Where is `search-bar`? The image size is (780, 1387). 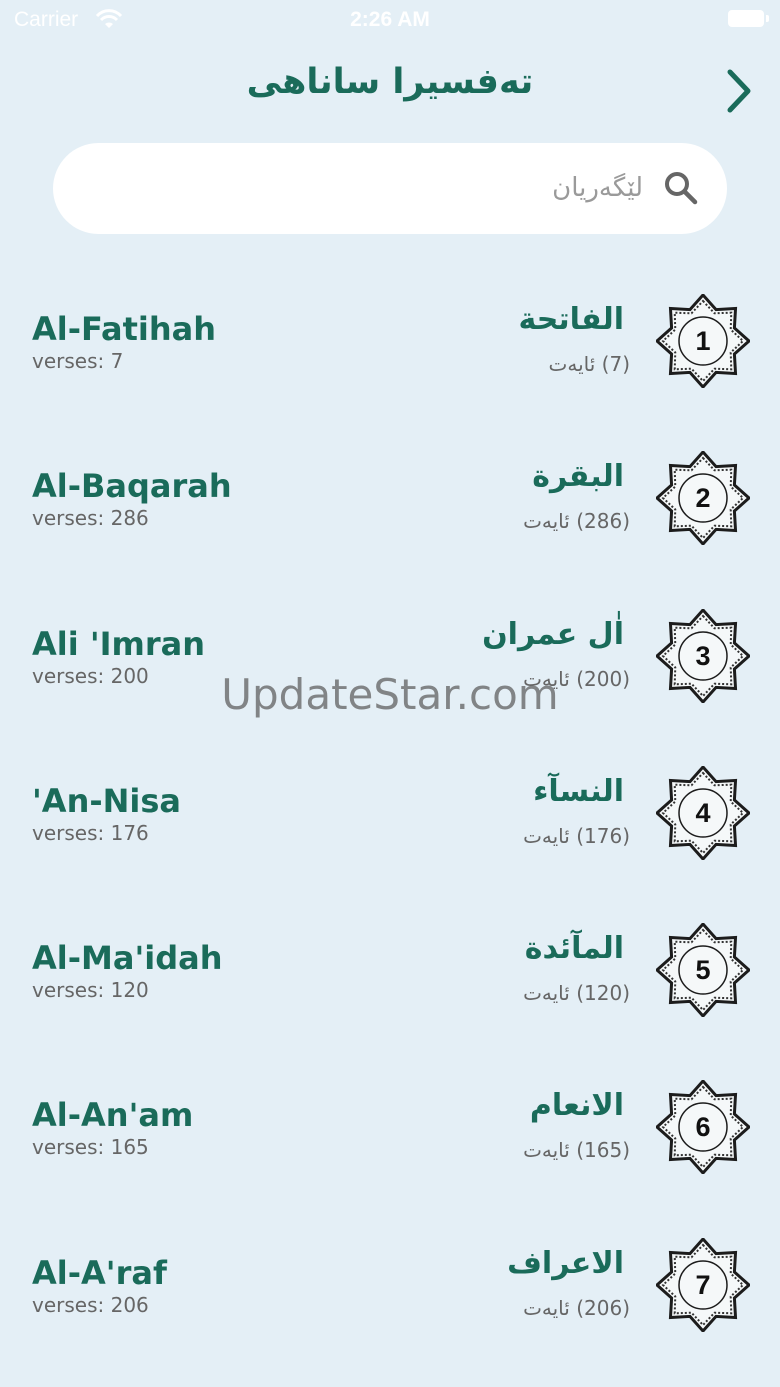
search-bar is located at coordinates (390, 188).